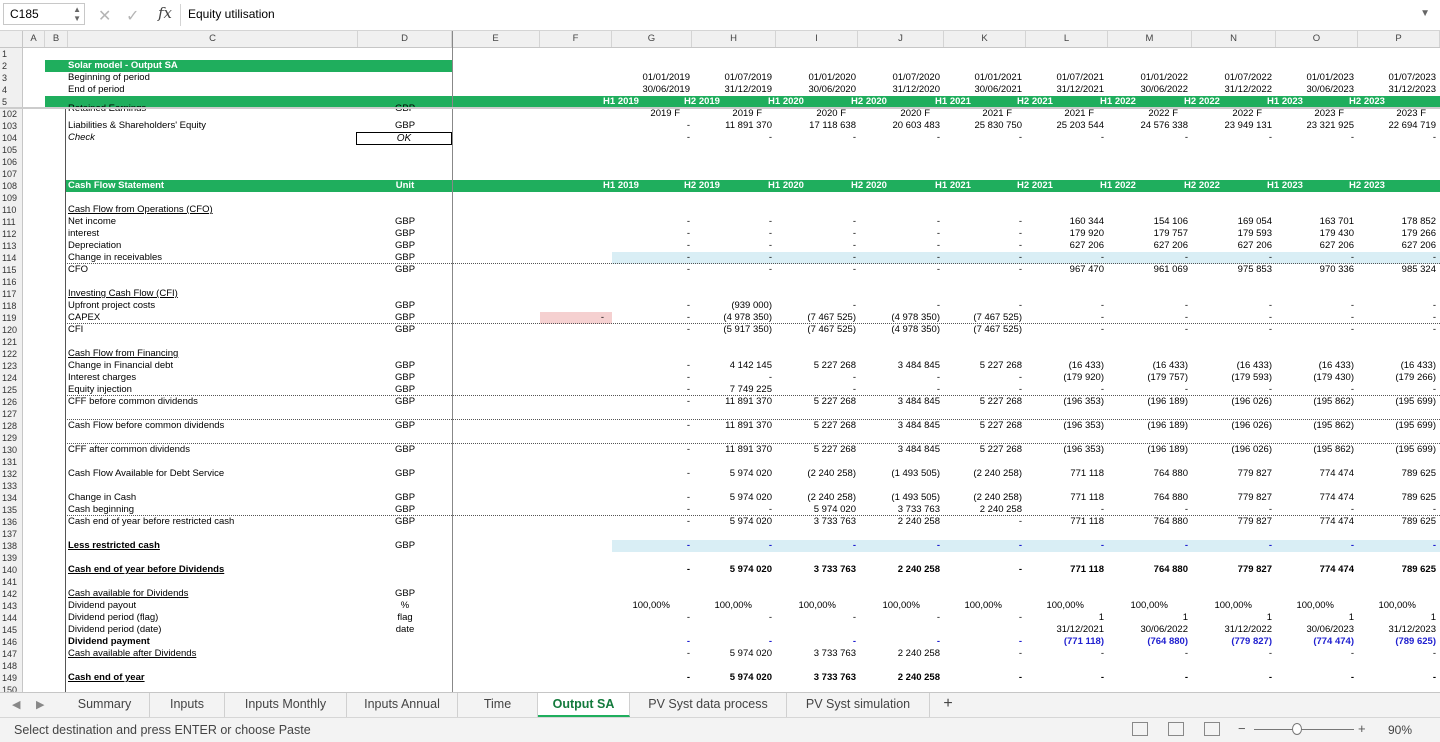 This screenshot has height=742, width=1440. I want to click on value-cell: 22 694 719, so click(1397, 126).